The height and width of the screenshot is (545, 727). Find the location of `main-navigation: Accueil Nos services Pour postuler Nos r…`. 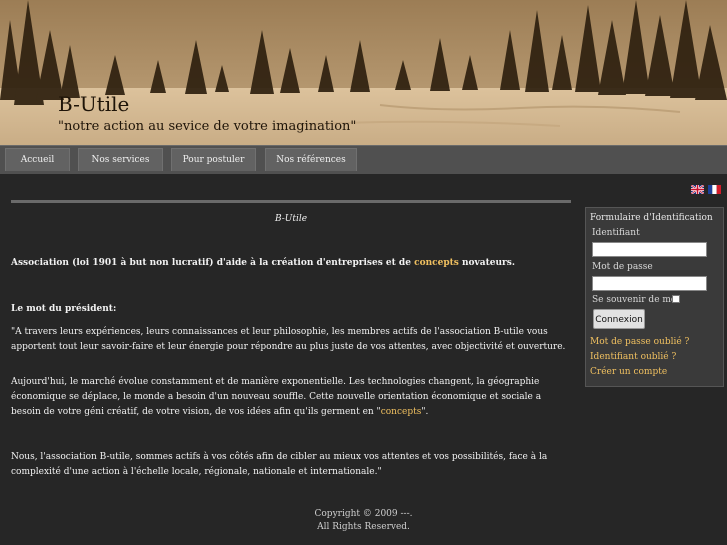

main-navigation: Accueil Nos services Pour postuler Nos r… is located at coordinates (363, 159).